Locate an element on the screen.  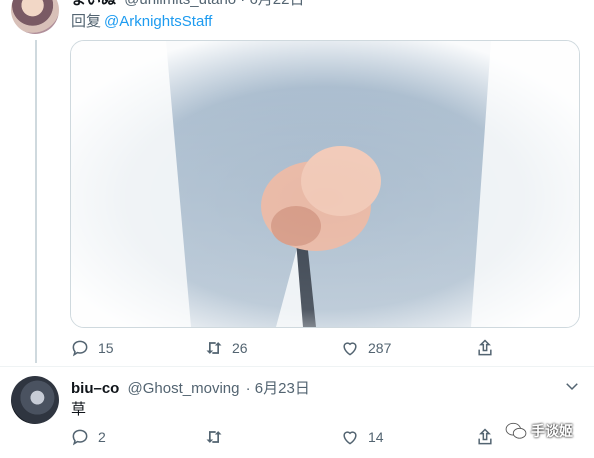
watermark-label: 手谈姬 is located at coordinates (552, 431).